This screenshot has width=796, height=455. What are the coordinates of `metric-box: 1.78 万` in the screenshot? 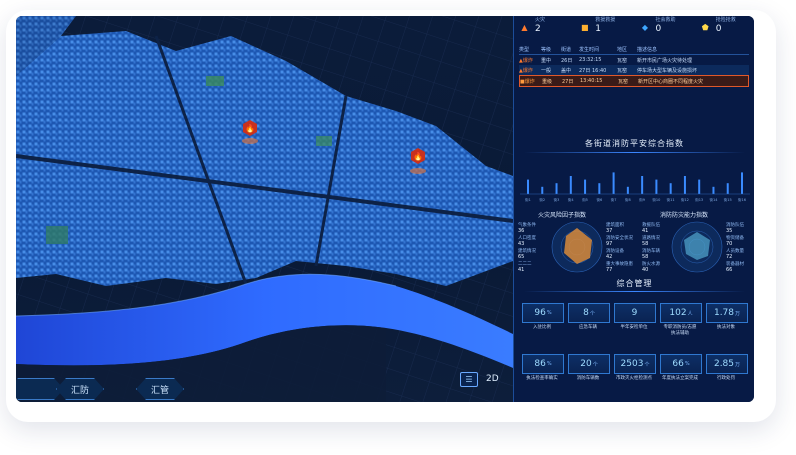 It's located at (727, 313).